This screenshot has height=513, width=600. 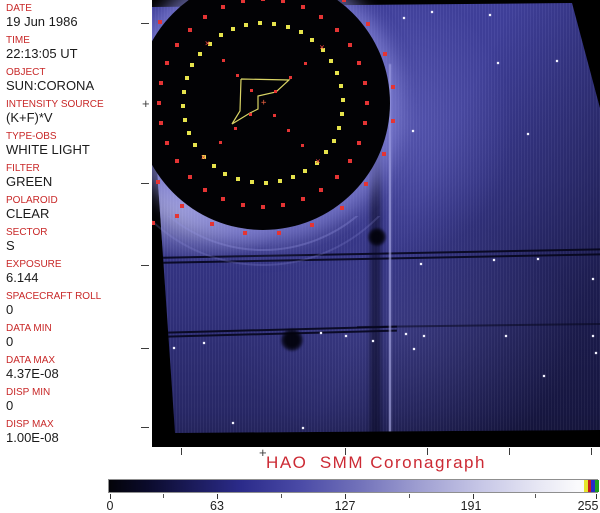 I want to click on metadata-field: DATA MIN0, so click(x=79, y=339).